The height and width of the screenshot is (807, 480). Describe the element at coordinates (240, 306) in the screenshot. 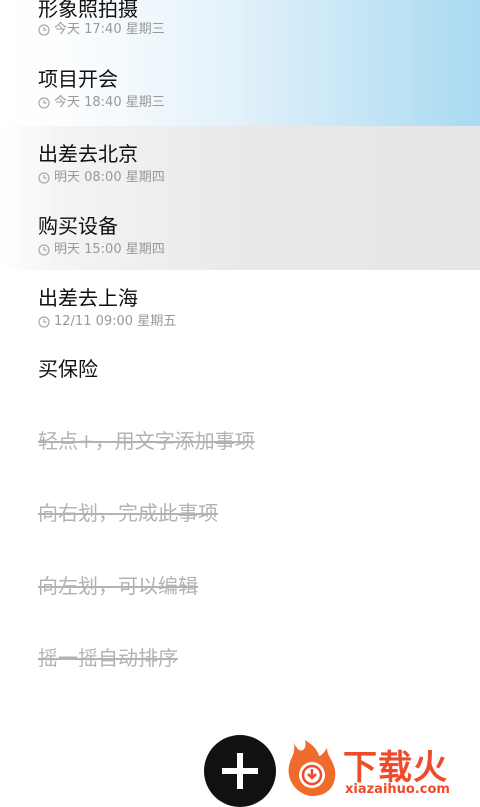

I see `task-item: 出差去上海 12/11 09:00 星期五` at that location.